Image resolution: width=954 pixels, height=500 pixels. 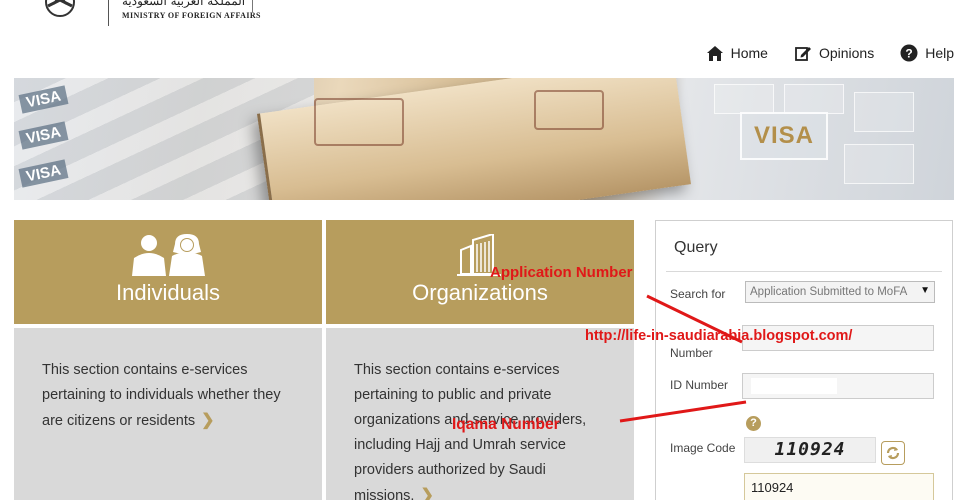 I want to click on ministry-name-arabic: المملكة العربية السعودية, so click(x=184, y=4).